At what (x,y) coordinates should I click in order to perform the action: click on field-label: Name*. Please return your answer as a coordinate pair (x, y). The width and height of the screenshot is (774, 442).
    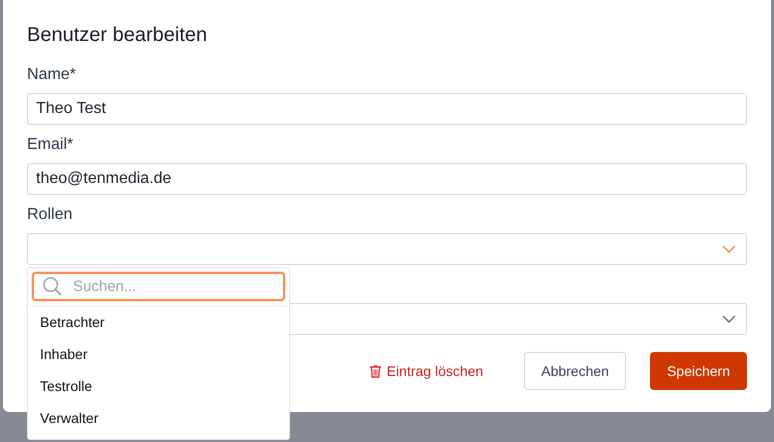
    Looking at the image, I should click on (52, 75).